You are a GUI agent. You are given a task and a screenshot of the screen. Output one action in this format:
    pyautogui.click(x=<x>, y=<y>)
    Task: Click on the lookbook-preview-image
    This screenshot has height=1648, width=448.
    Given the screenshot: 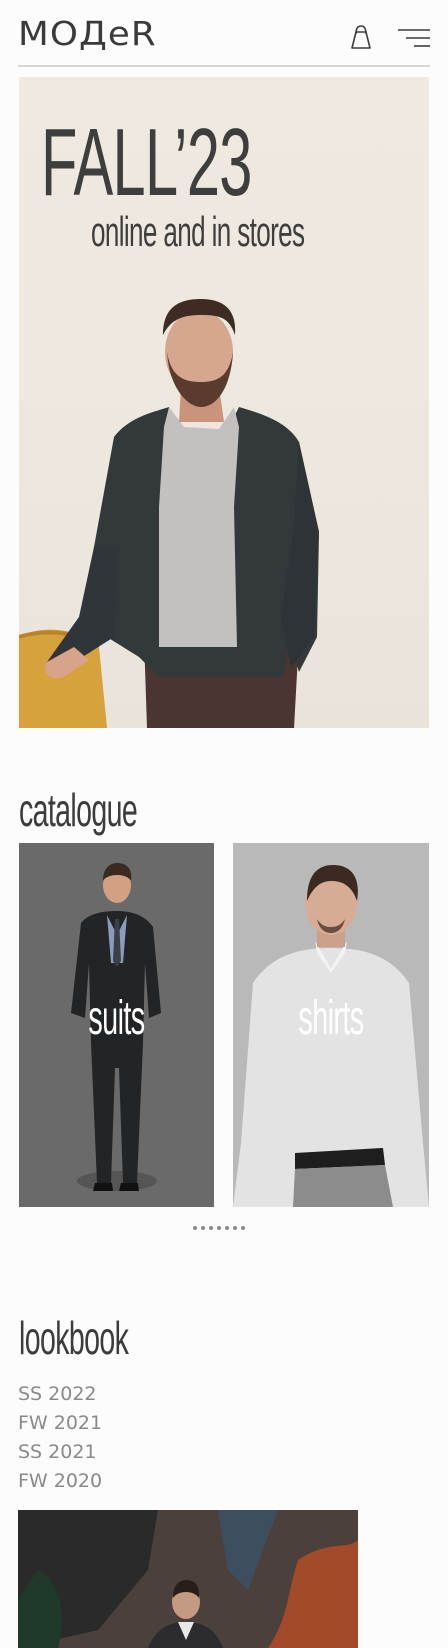 What is the action you would take?
    pyautogui.click(x=188, y=1579)
    